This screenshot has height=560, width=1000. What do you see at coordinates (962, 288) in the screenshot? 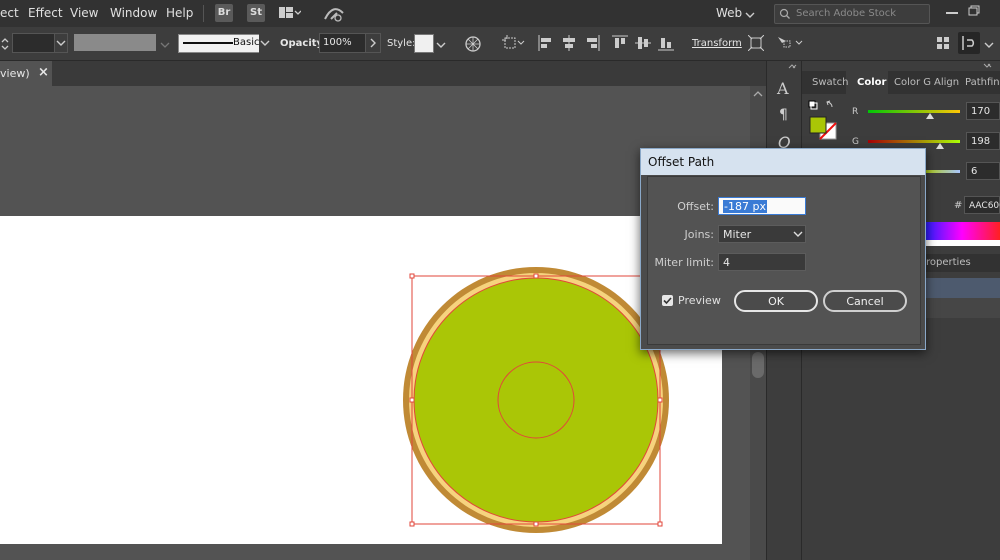
I see `layer-row-selected` at bounding box center [962, 288].